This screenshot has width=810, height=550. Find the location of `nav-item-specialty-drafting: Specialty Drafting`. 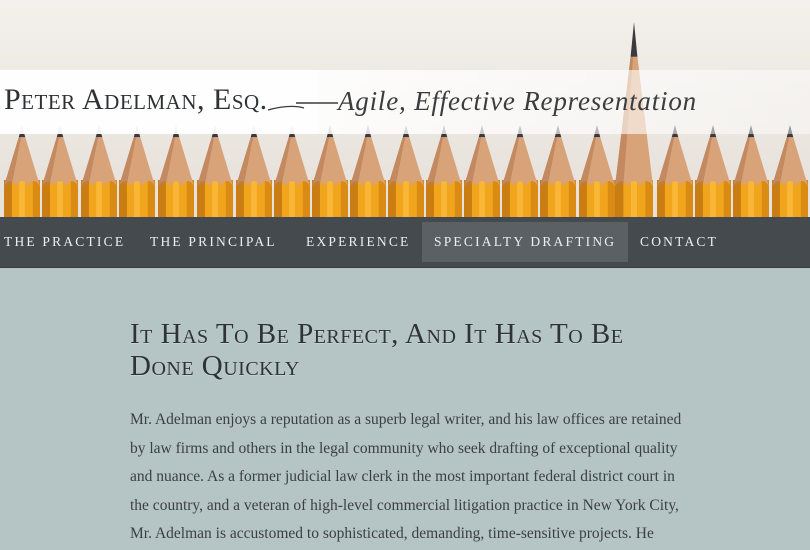

nav-item-specialty-drafting: Specialty Drafting is located at coordinates (525, 242).